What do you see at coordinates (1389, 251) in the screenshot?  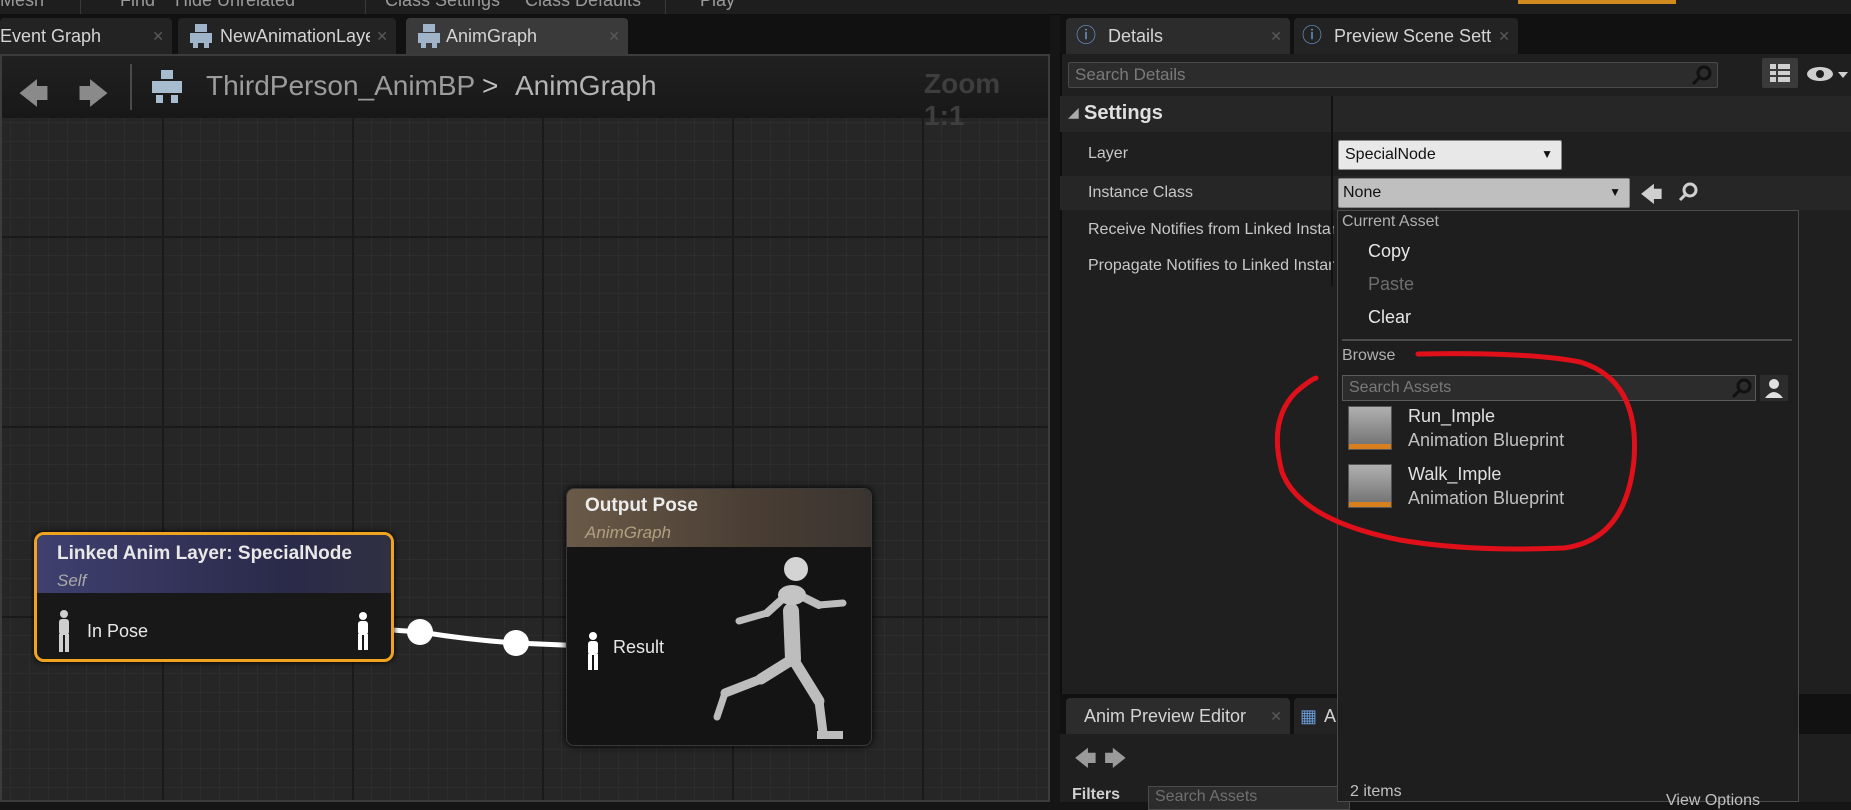 I see `copy-menu-item: Copy` at bounding box center [1389, 251].